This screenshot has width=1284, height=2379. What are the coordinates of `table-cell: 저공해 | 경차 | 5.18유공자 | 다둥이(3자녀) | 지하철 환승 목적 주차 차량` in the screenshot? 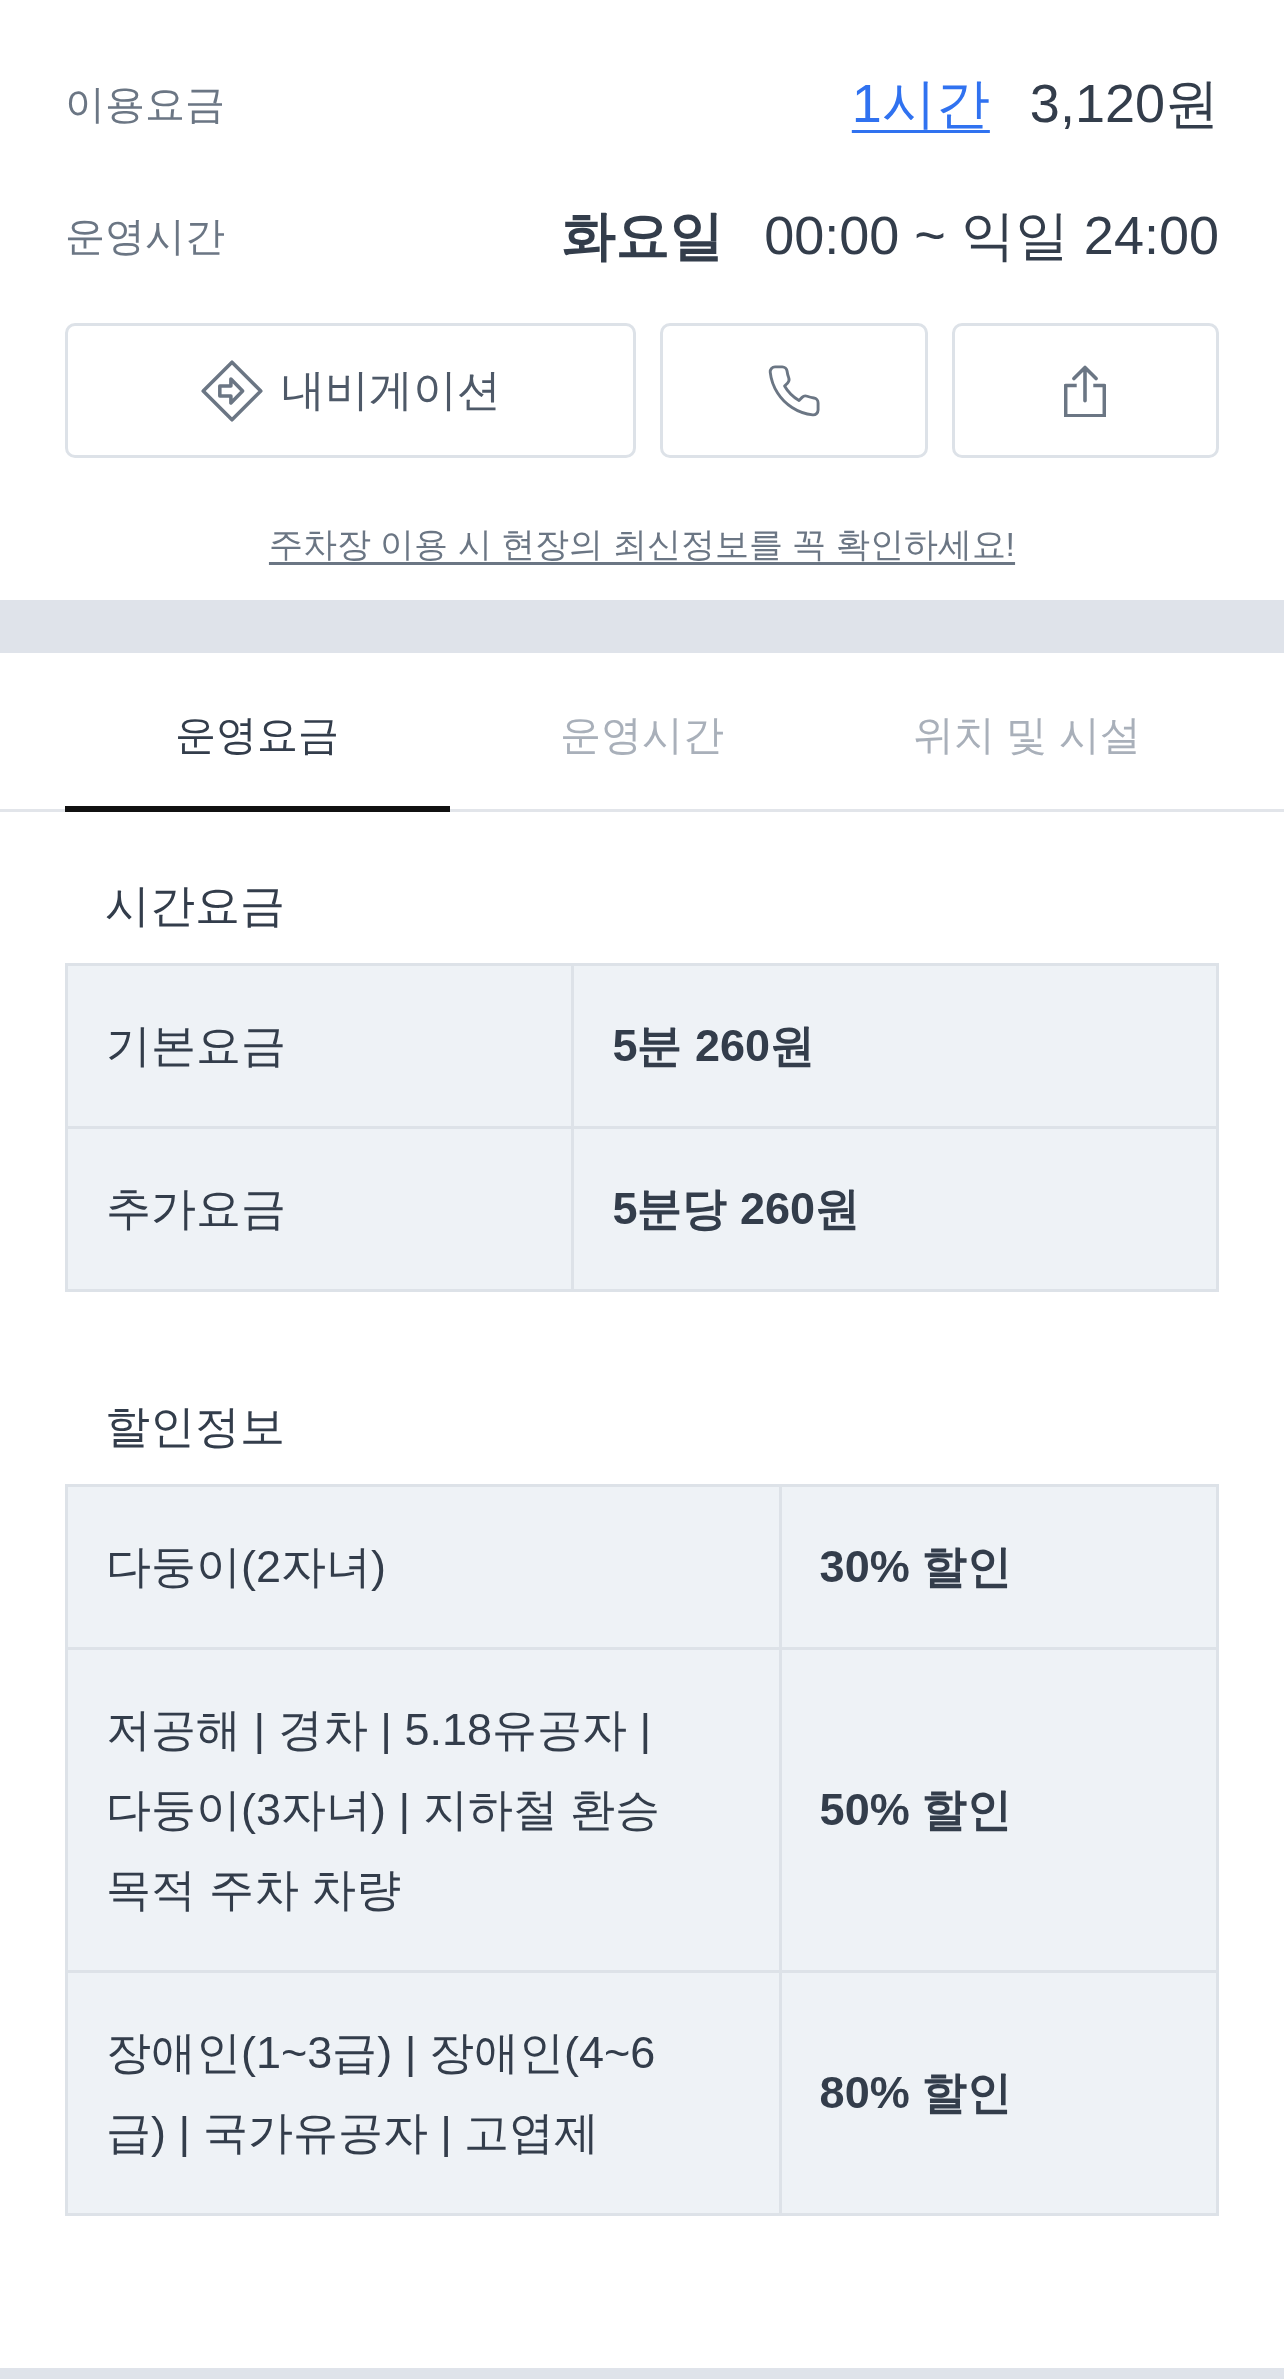 It's located at (423, 1810).